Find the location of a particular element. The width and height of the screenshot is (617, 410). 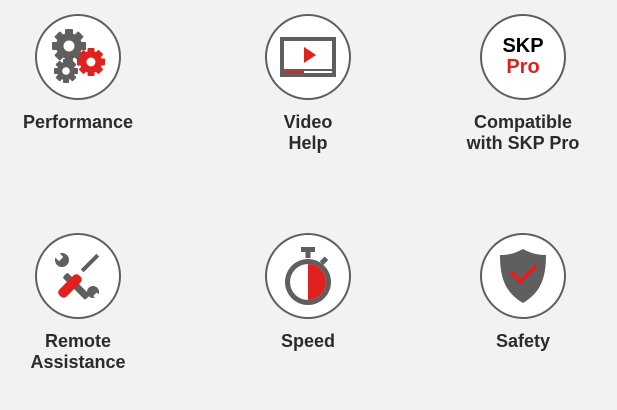

feature-performance: Performance is located at coordinates (84, 73).